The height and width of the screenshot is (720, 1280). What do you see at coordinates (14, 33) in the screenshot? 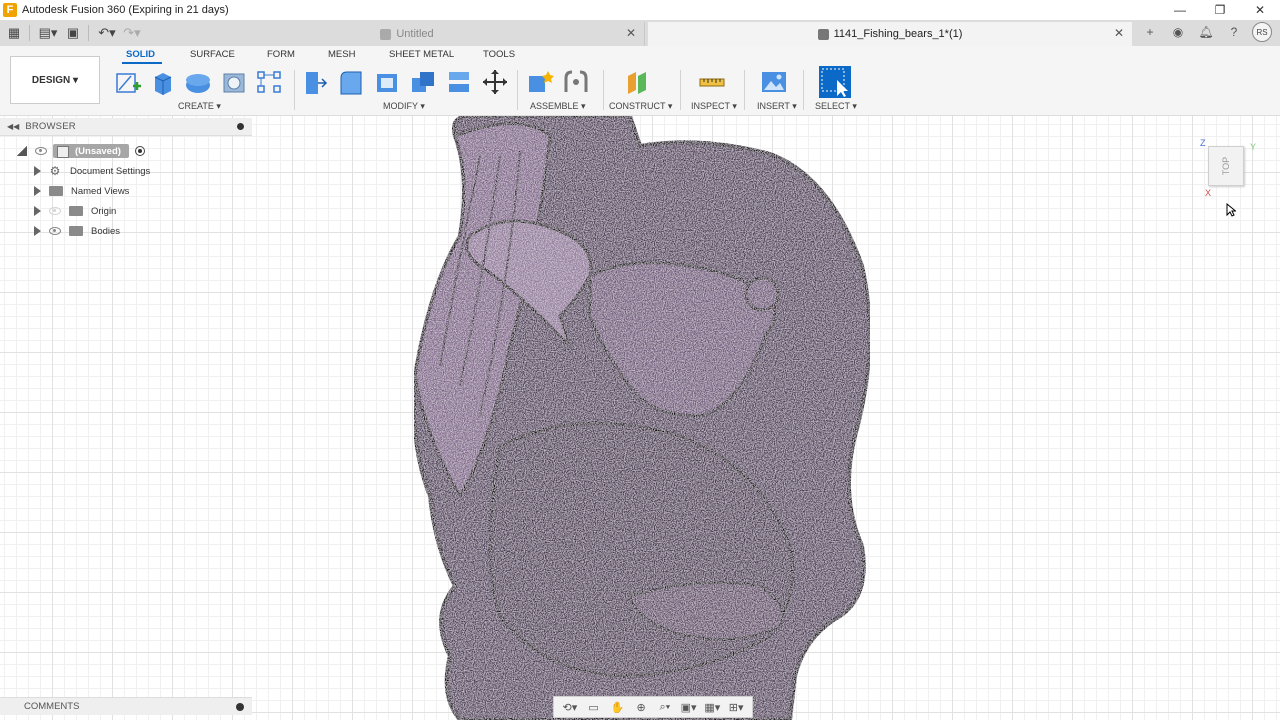
I see `app-grid-icon: ▦` at bounding box center [14, 33].